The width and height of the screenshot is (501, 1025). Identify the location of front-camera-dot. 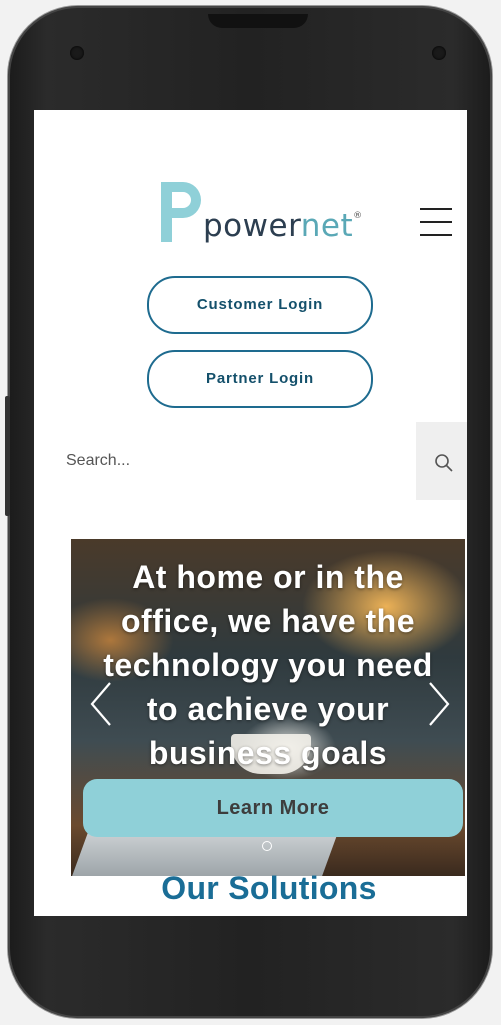
(439, 53).